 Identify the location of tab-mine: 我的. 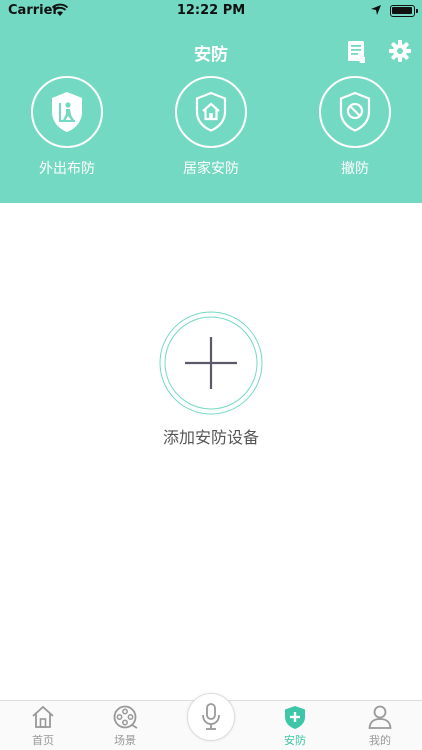
(380, 726).